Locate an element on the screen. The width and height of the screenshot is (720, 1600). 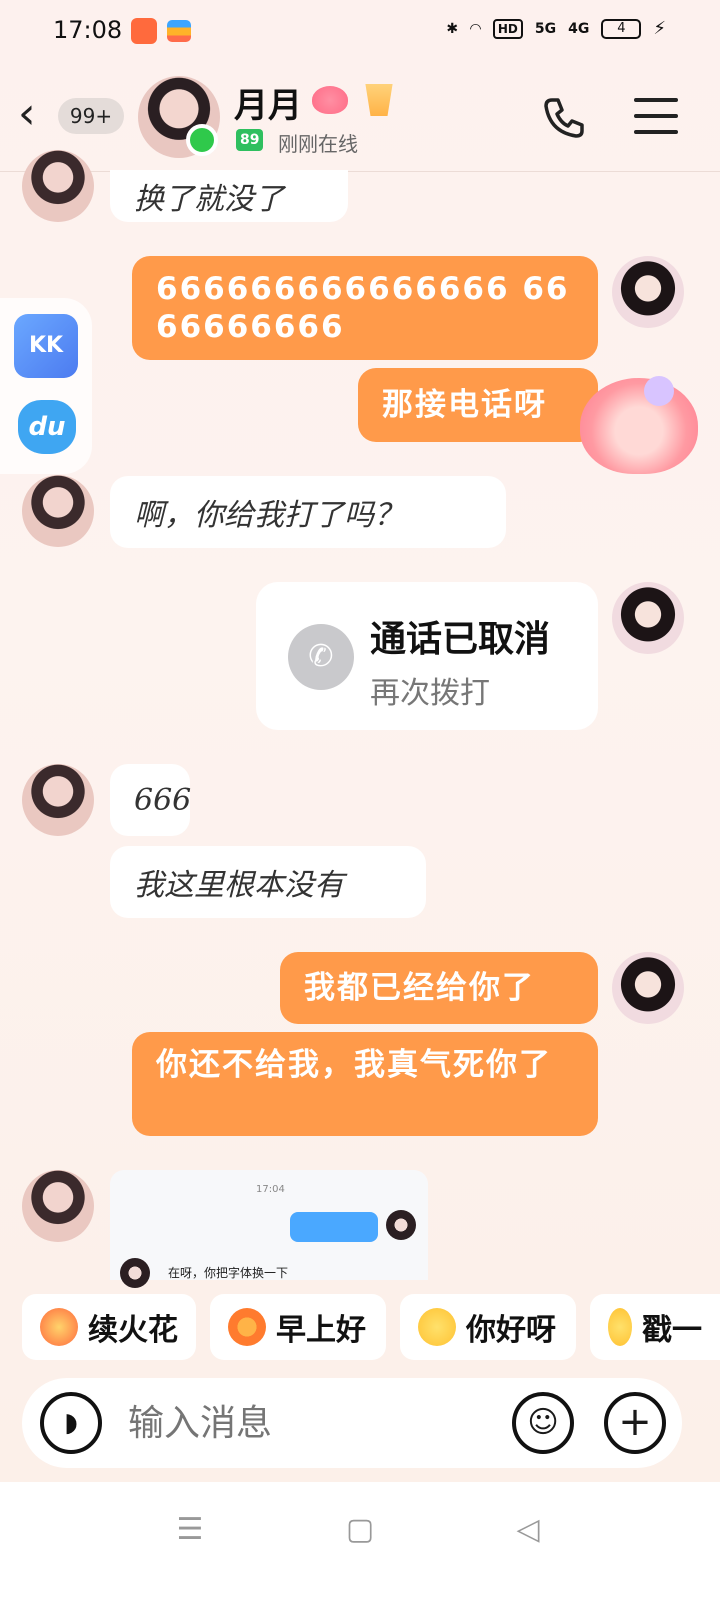
status-time: 17:08 is located at coordinates (88, 30).